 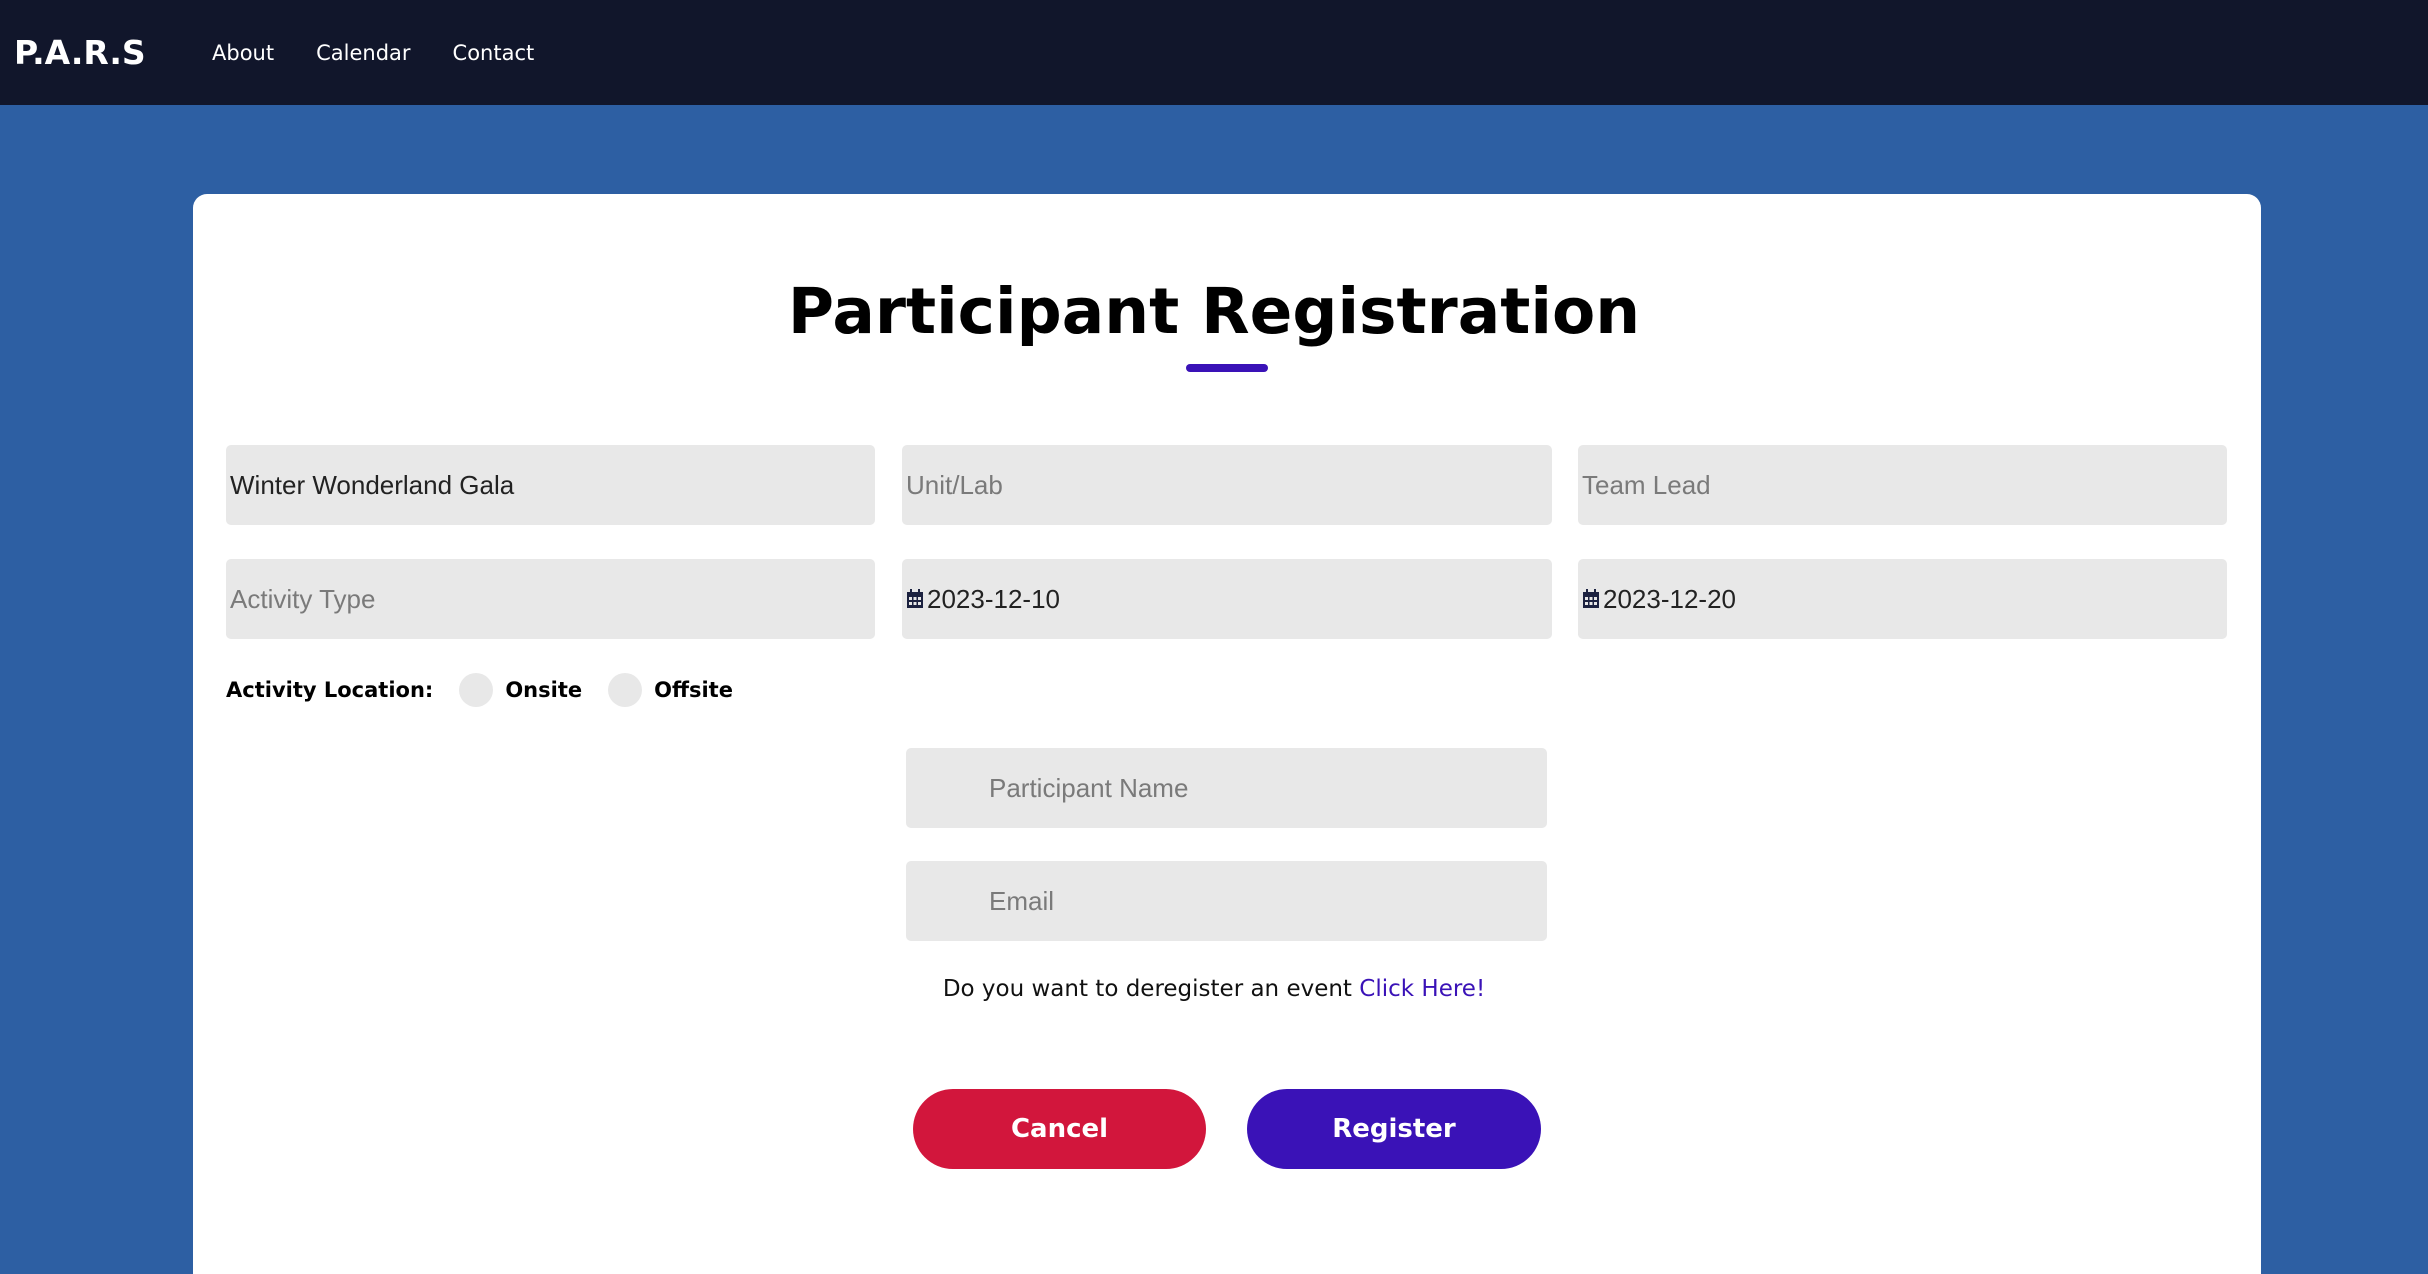 I want to click on cancel-button: Cancel, so click(x=1059, y=1129).